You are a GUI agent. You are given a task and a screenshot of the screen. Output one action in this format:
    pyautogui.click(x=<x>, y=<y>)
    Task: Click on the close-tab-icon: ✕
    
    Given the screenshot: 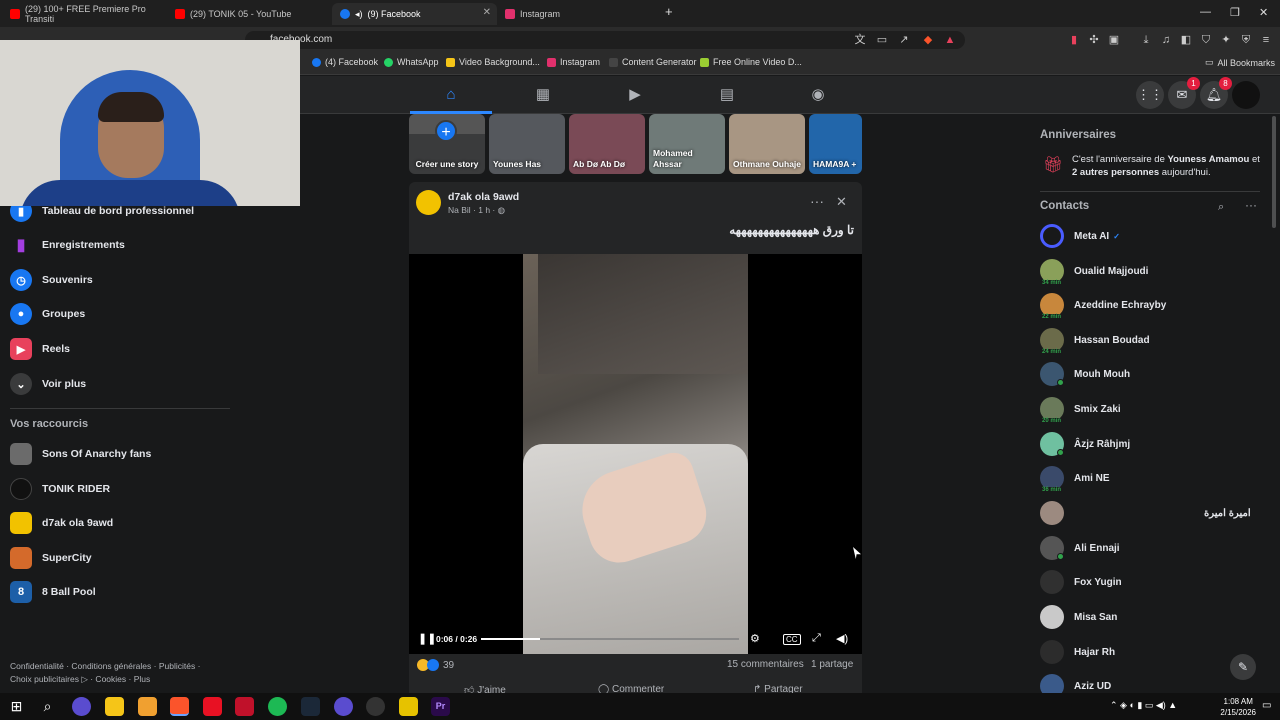 What is the action you would take?
    pyautogui.click(x=487, y=12)
    